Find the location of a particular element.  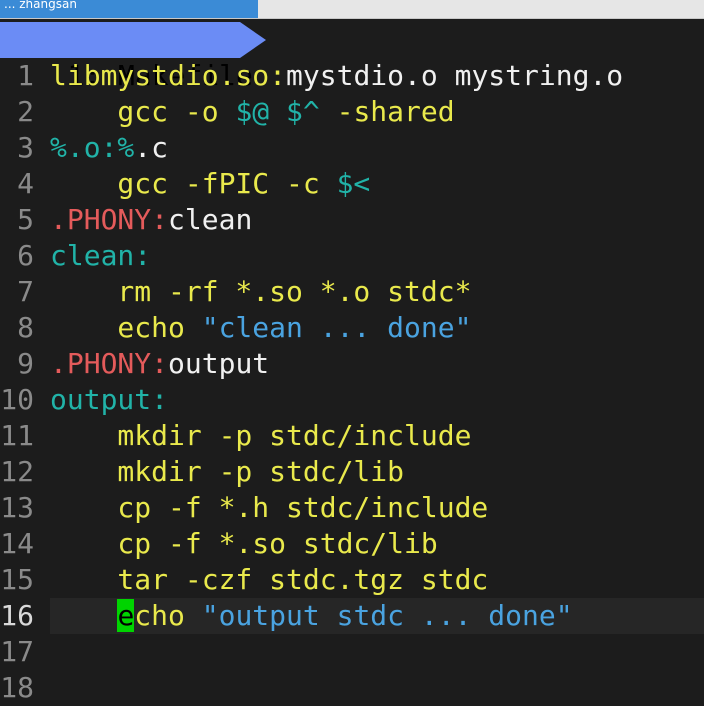

line-number: 6 is located at coordinates (25, 255).